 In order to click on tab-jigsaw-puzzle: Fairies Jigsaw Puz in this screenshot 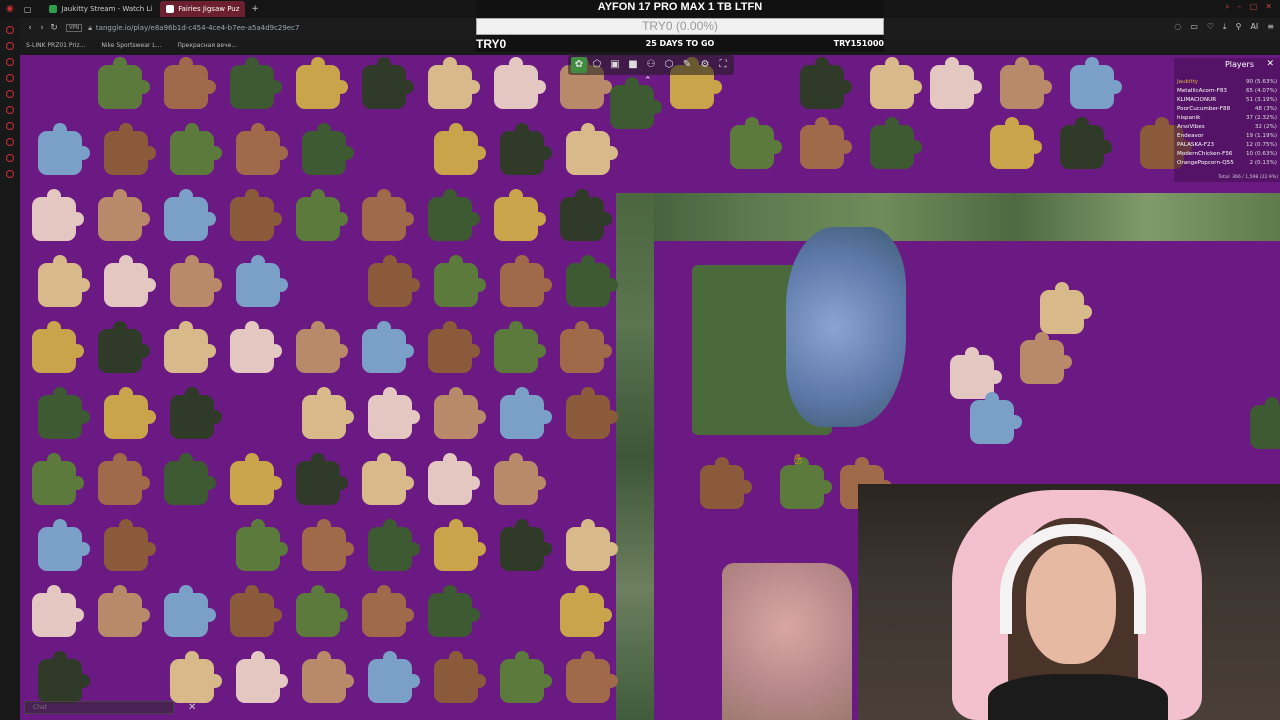, I will do `click(203, 9)`.